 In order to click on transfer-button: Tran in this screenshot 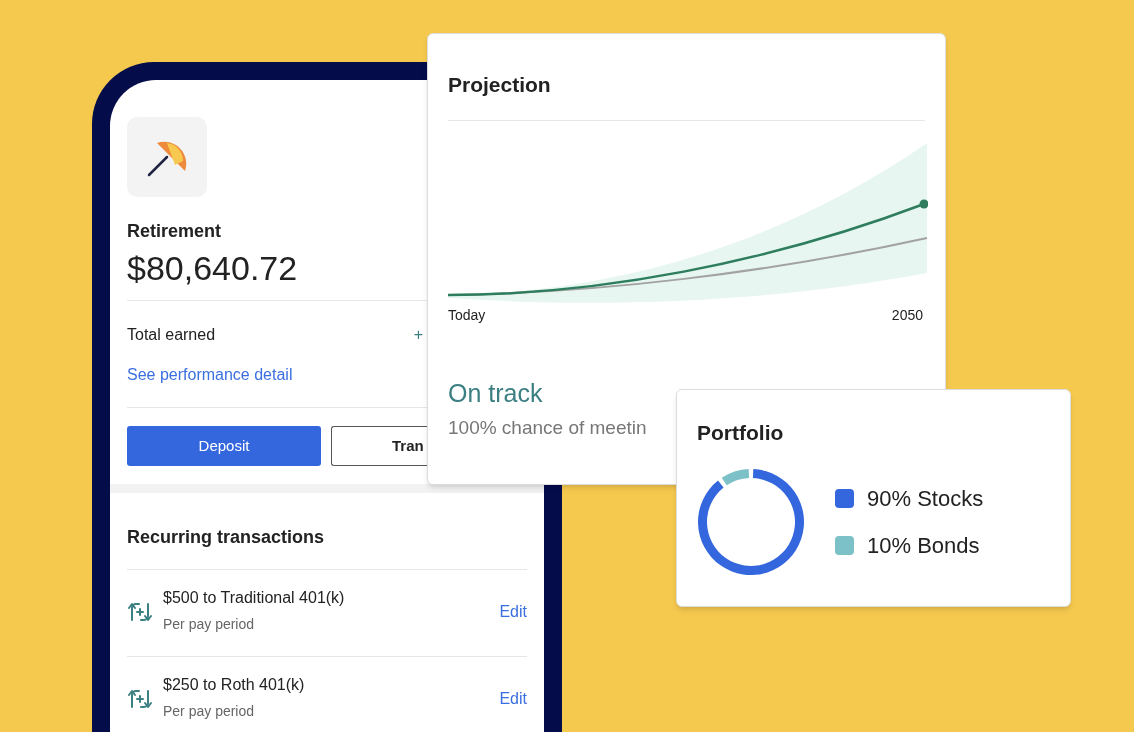, I will do `click(379, 446)`.